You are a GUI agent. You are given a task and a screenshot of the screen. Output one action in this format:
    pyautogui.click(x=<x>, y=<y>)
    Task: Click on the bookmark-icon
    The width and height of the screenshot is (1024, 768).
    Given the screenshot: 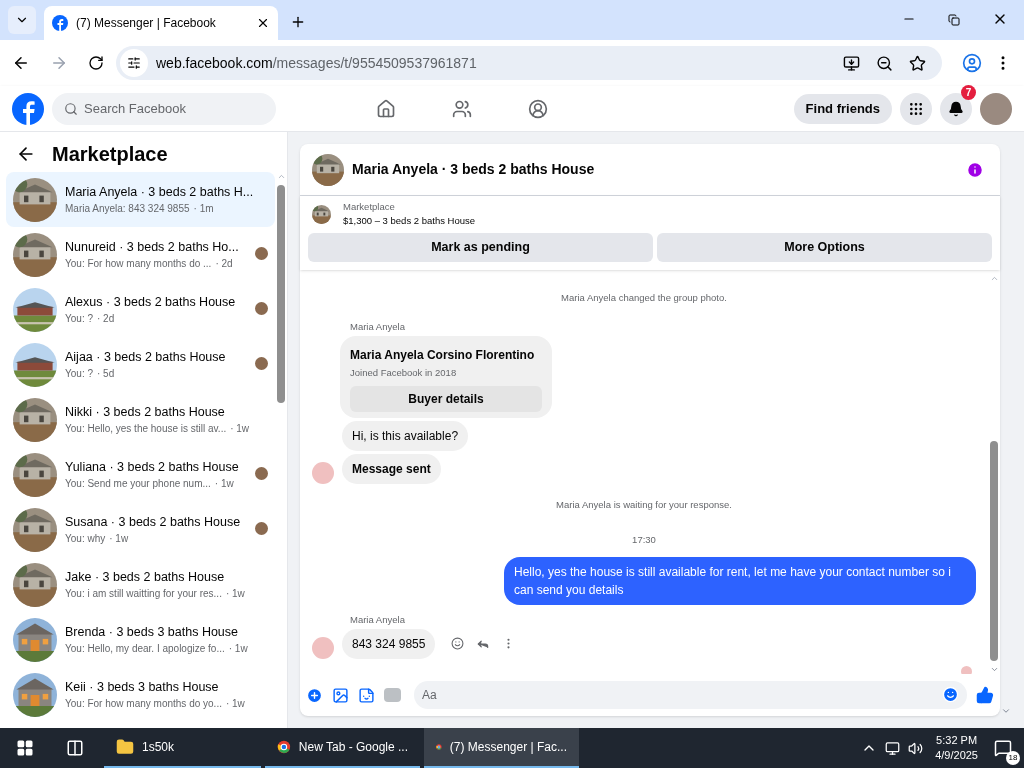 What is the action you would take?
    pyautogui.click(x=917, y=63)
    